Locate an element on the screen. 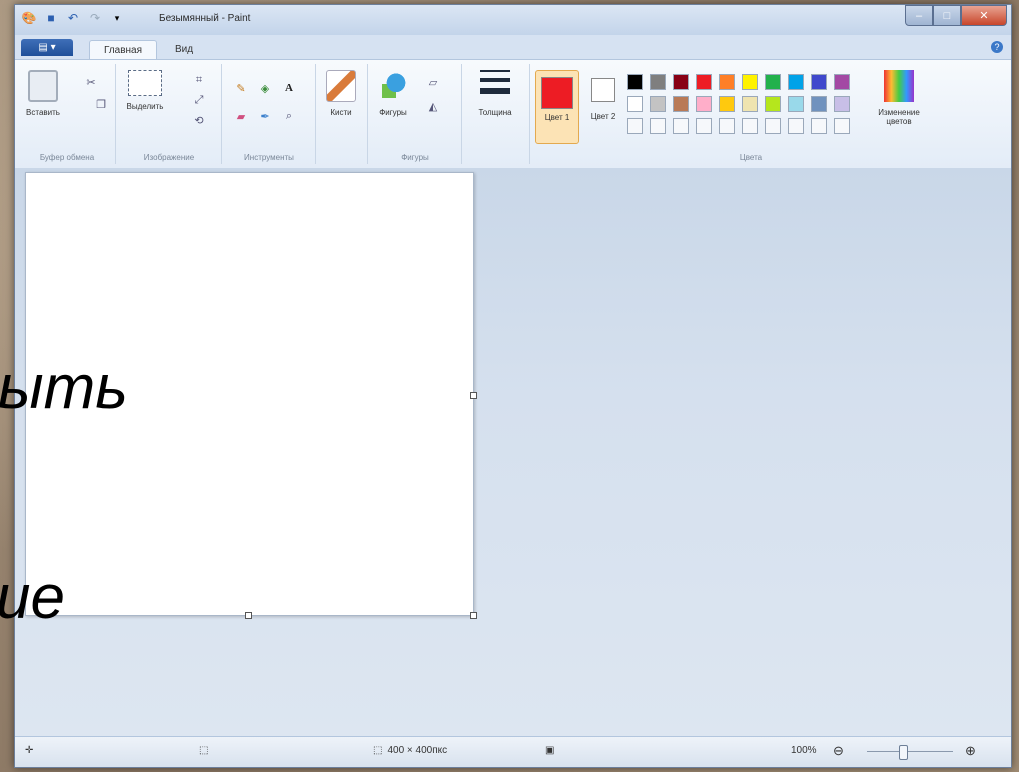  size-button: Толщина is located at coordinates (495, 93).